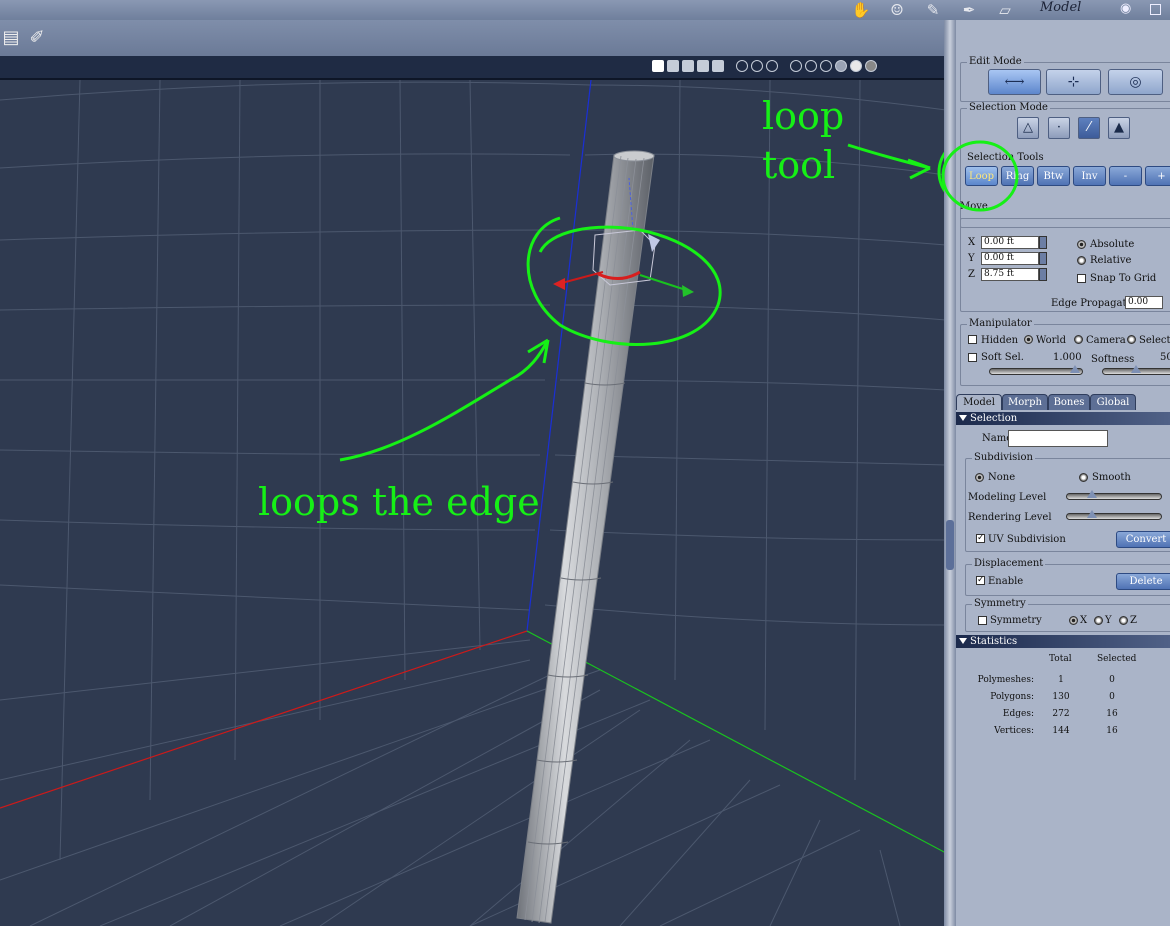 The image size is (1170, 926). Describe the element at coordinates (1125, 176) in the screenshot. I see `shrink-button: -` at that location.